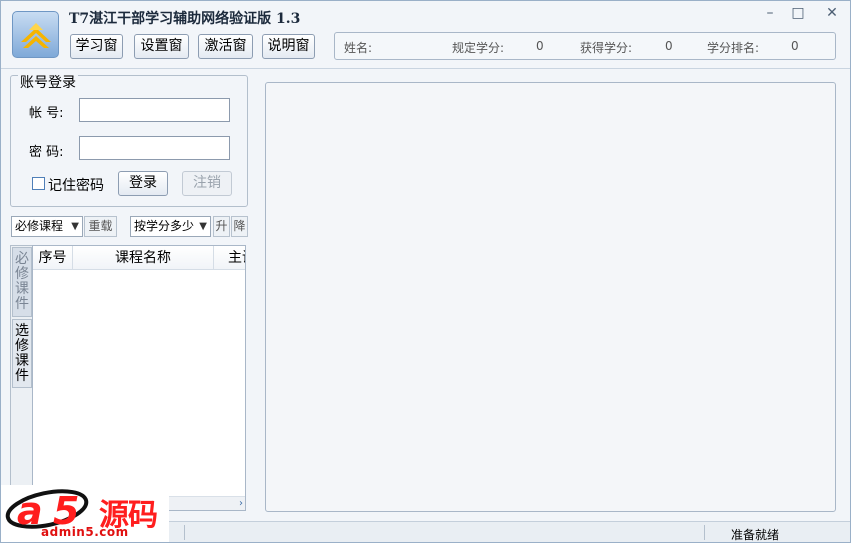 This screenshot has width=851, height=543. I want to click on remember-password-label: 记住密码, so click(76, 185).